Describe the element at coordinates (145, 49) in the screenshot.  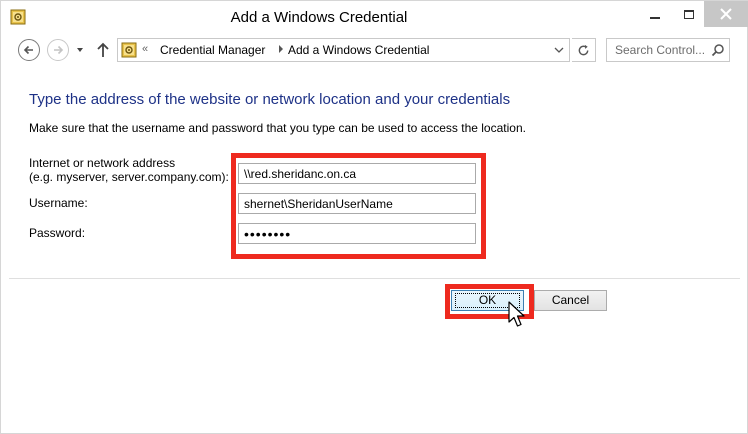
I see `address-overflow-chevron: «` at that location.